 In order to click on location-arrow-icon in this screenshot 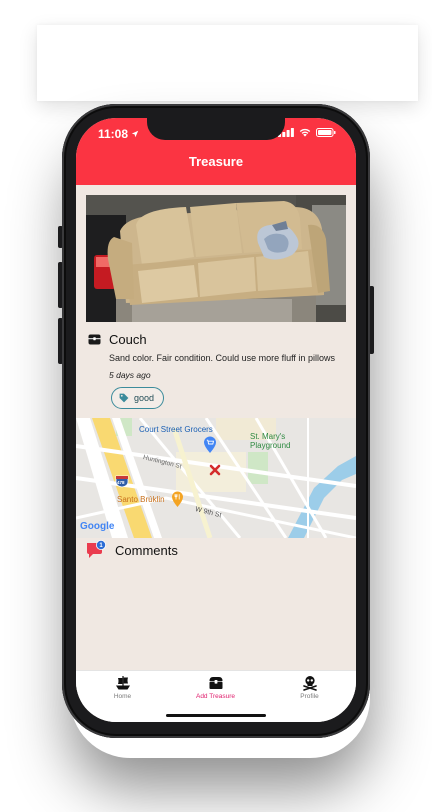, I will do `click(135, 134)`.